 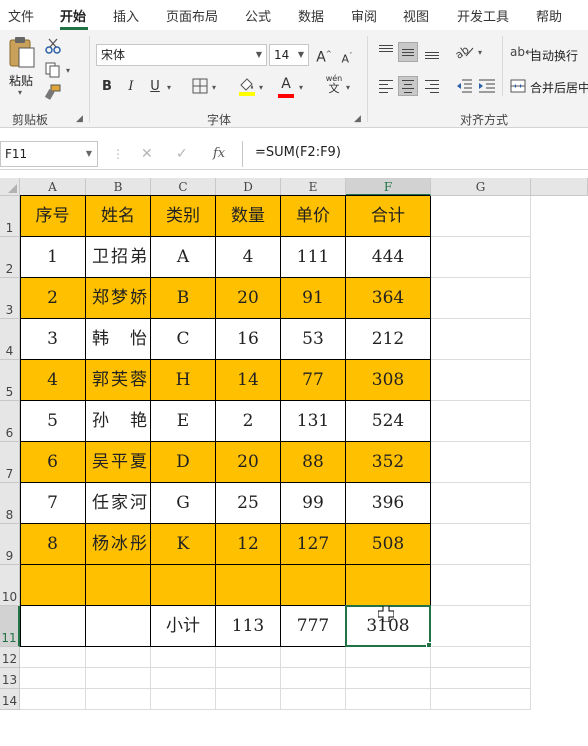 I want to click on more-options-icon: ⋮, so click(x=118, y=154).